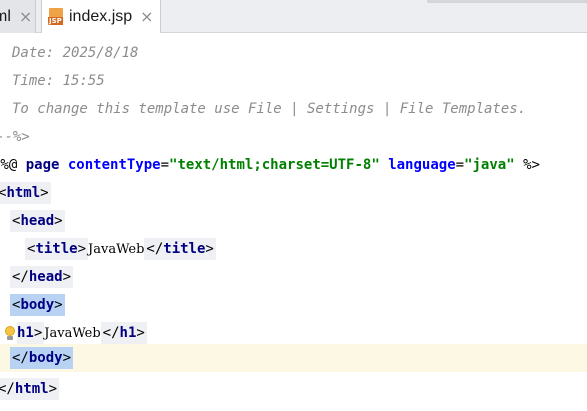  I want to click on tag-html: html, so click(23, 193).